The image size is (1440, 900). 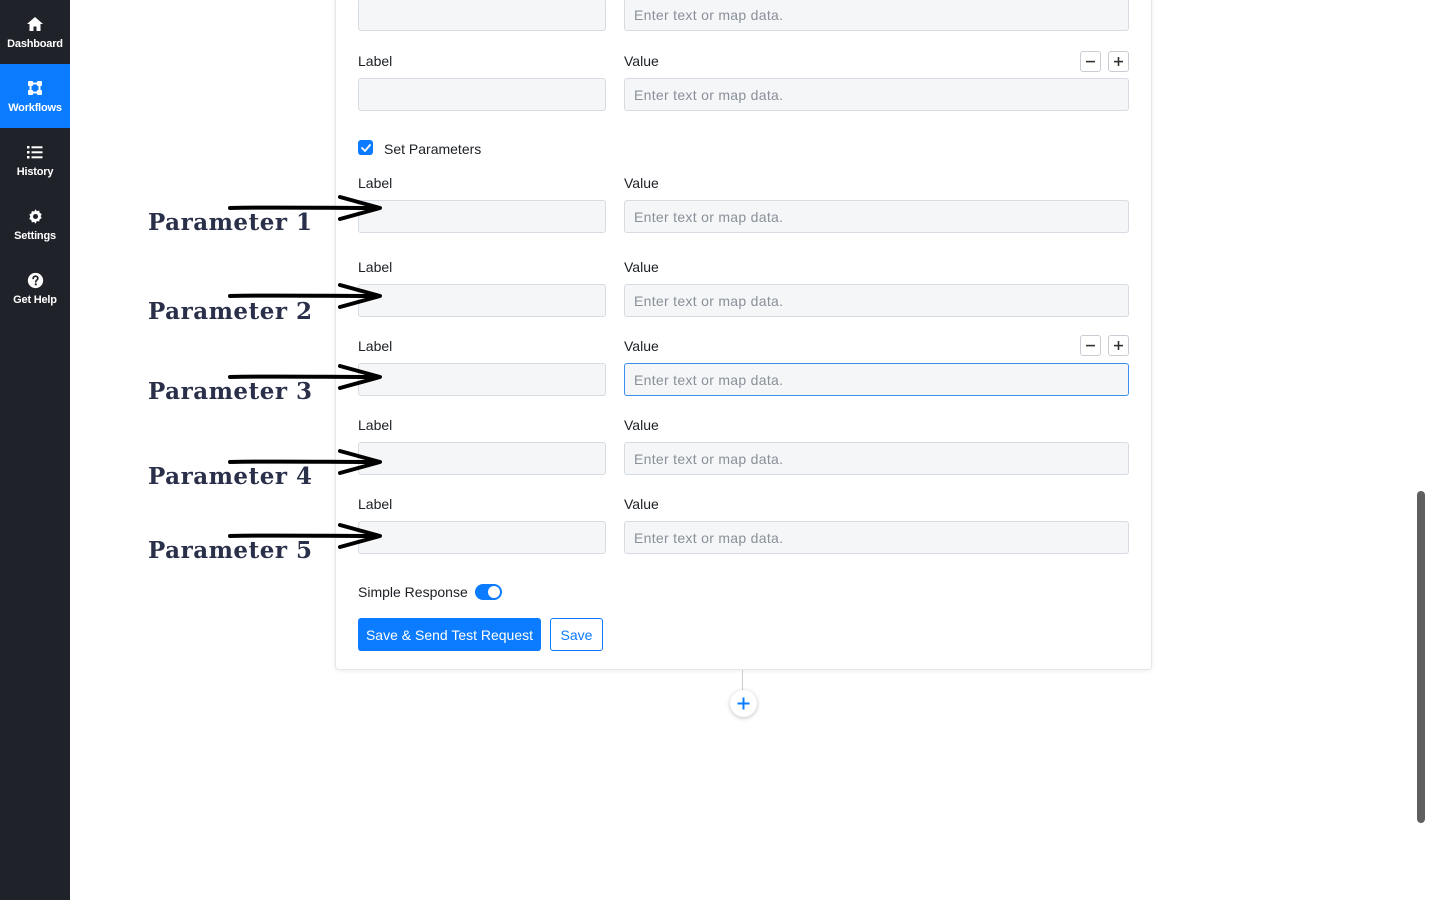 What do you see at coordinates (876, 379) in the screenshot?
I see `param-3-value-input: Enter text or map data.` at bounding box center [876, 379].